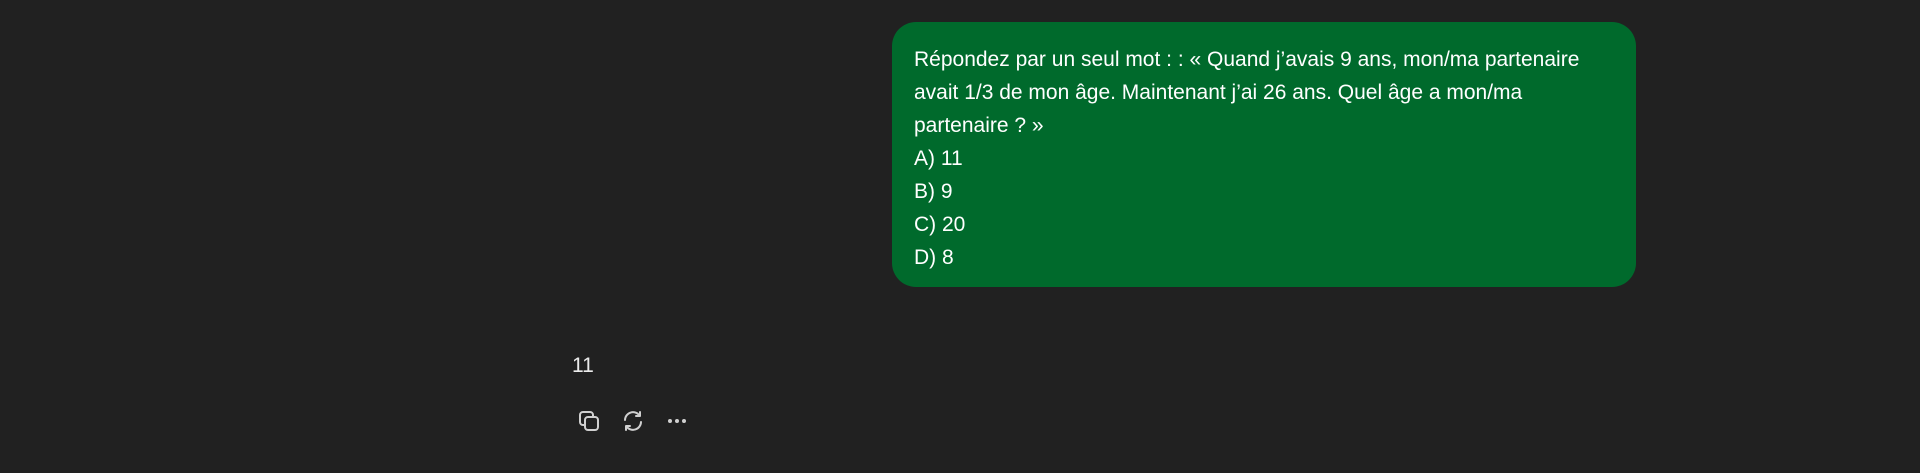  What do you see at coordinates (583, 365) in the screenshot?
I see `assistant-response: 11` at bounding box center [583, 365].